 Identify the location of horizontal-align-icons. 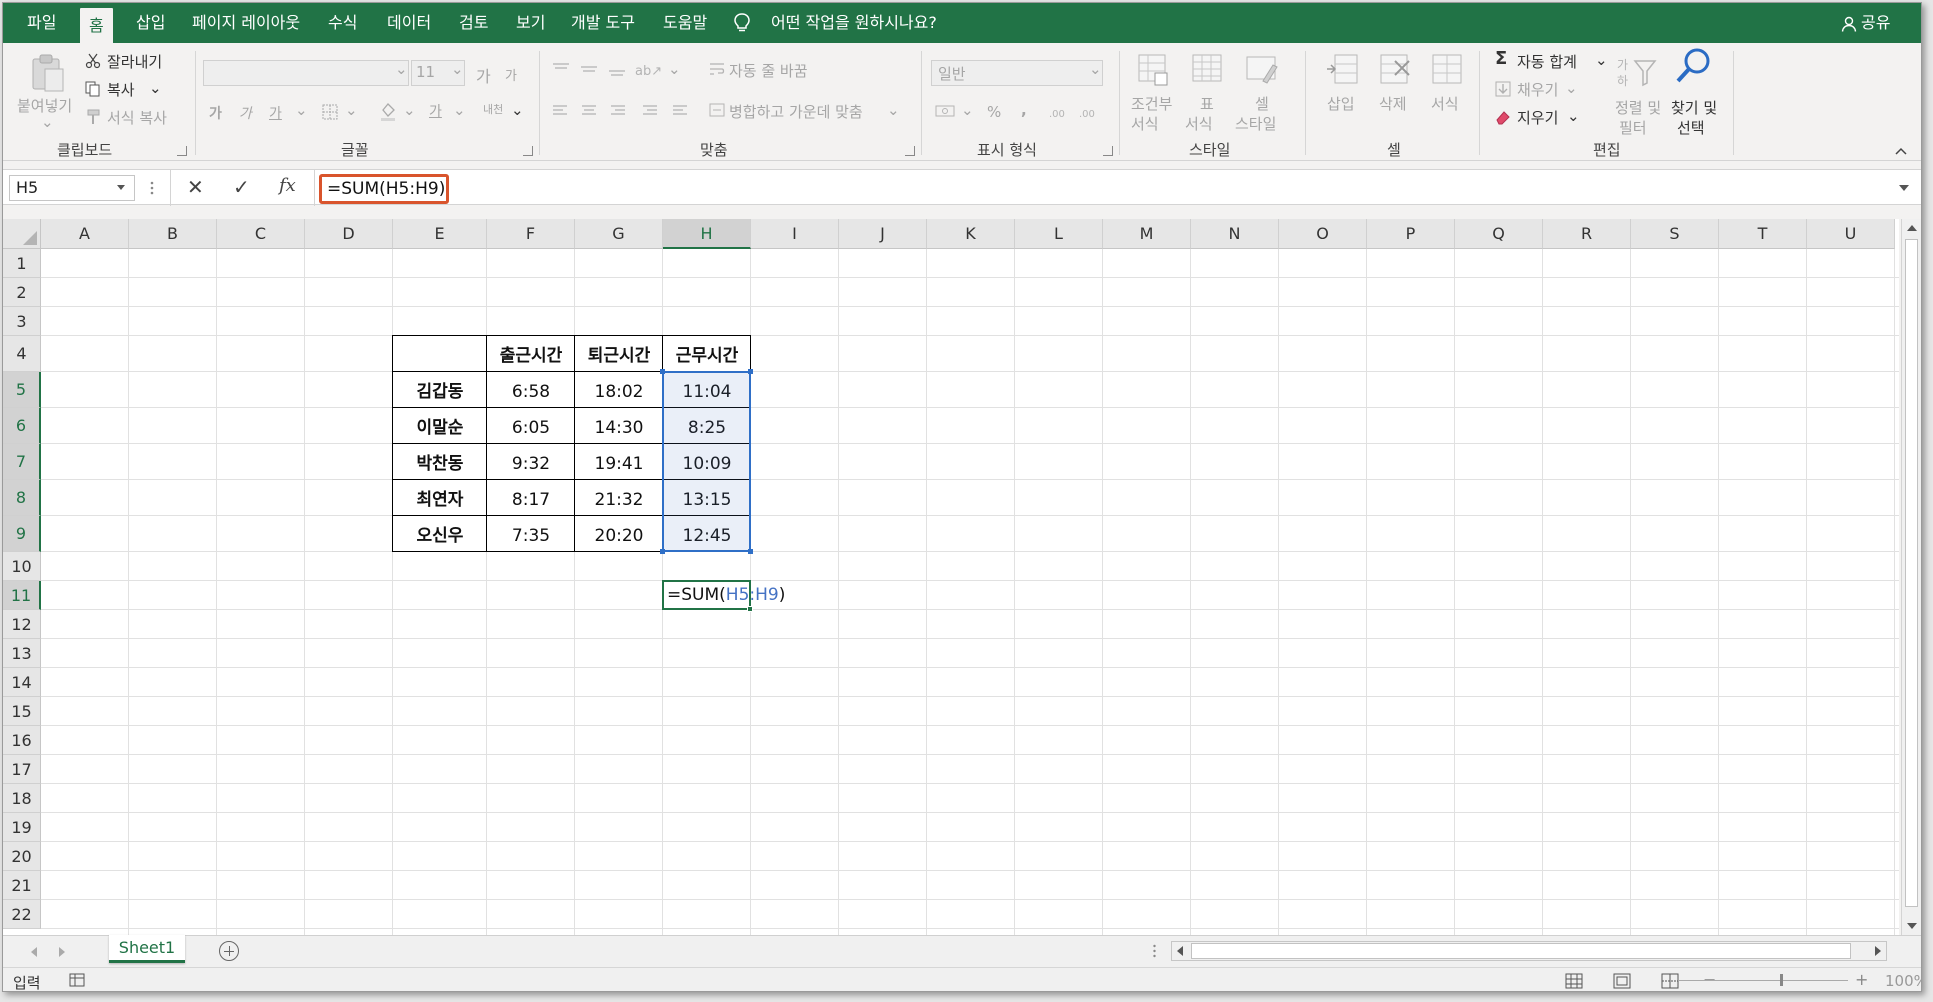
(621, 112).